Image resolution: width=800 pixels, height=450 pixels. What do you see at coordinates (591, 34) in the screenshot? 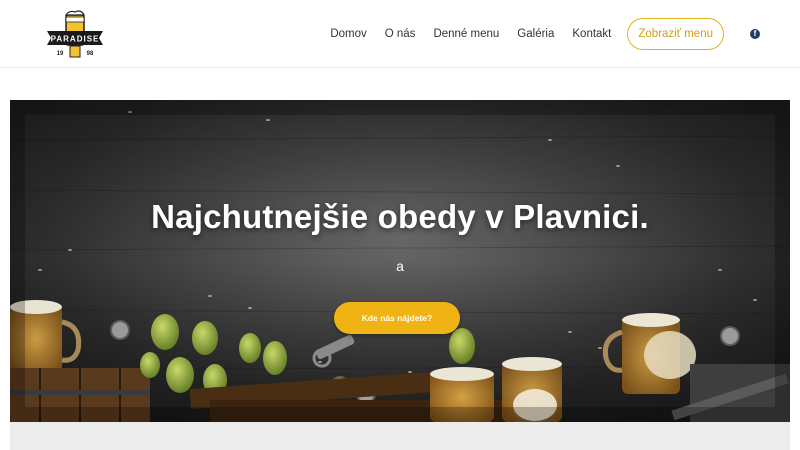
I see `nav-item-kontakt: Kontakt` at bounding box center [591, 34].